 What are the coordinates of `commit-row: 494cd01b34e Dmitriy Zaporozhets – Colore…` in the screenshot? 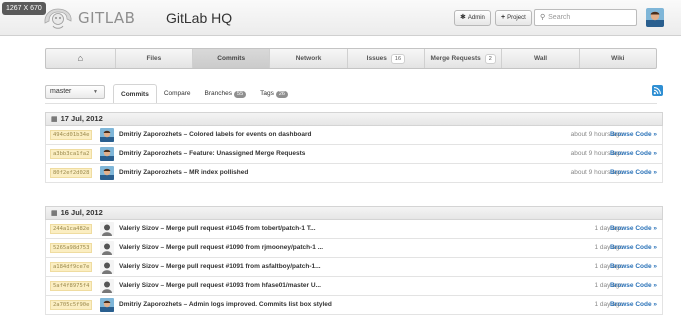 It's located at (354, 135).